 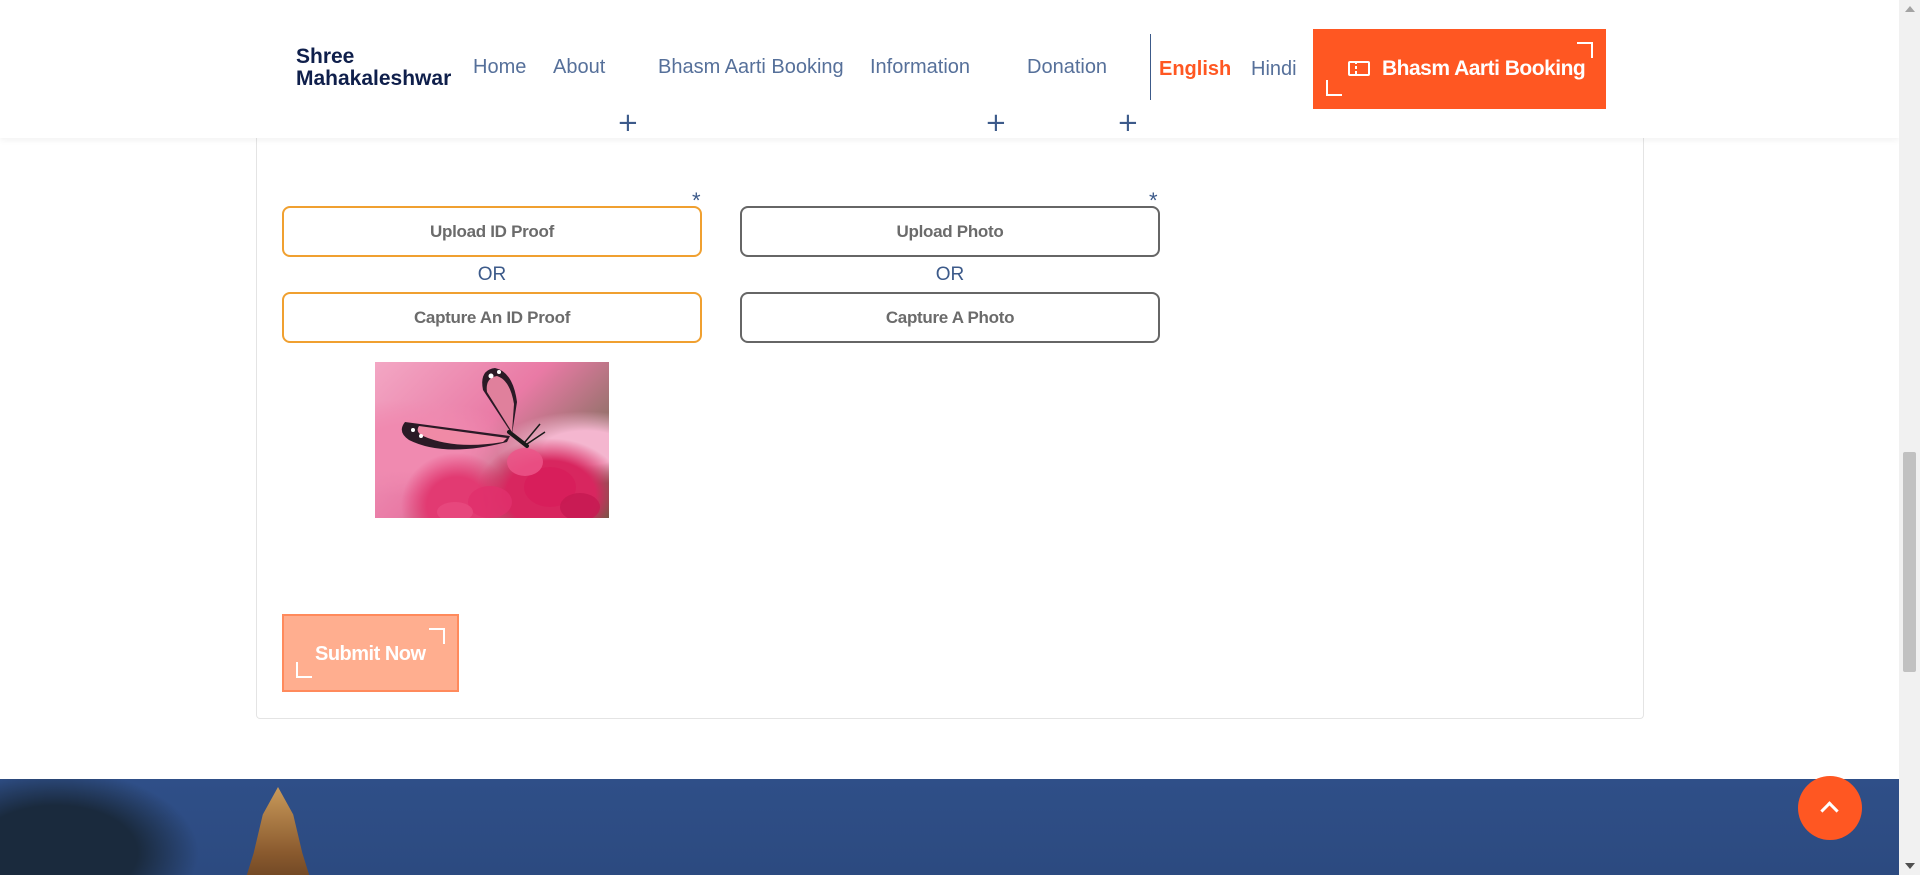 I want to click on submit-now-button: Submit Now, so click(x=370, y=653).